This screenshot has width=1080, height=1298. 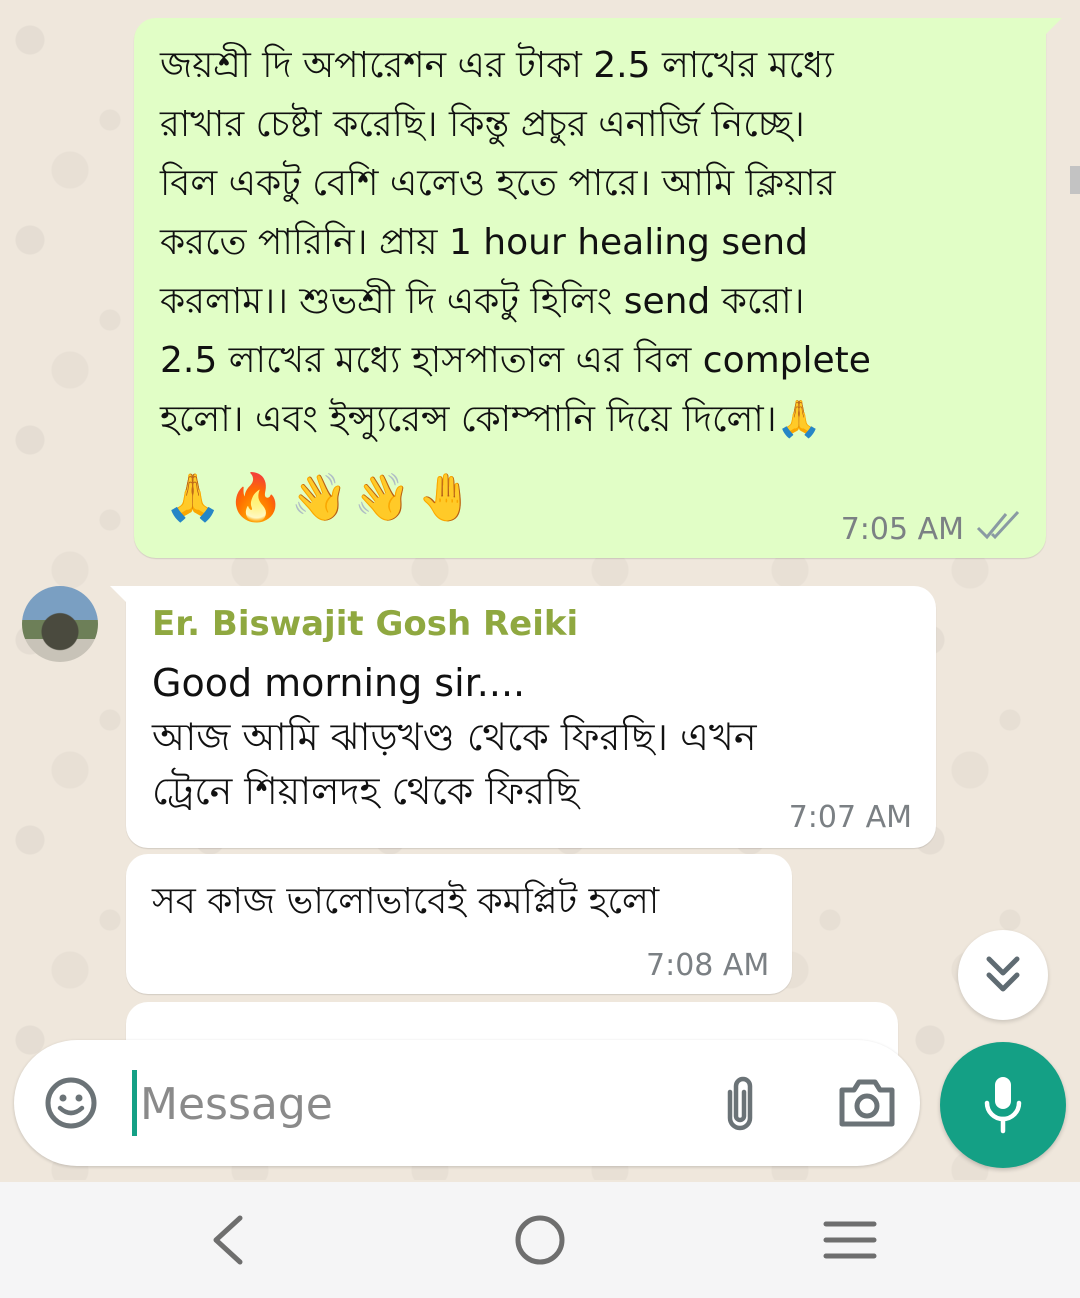 I want to click on microphone-button, so click(x=1003, y=1105).